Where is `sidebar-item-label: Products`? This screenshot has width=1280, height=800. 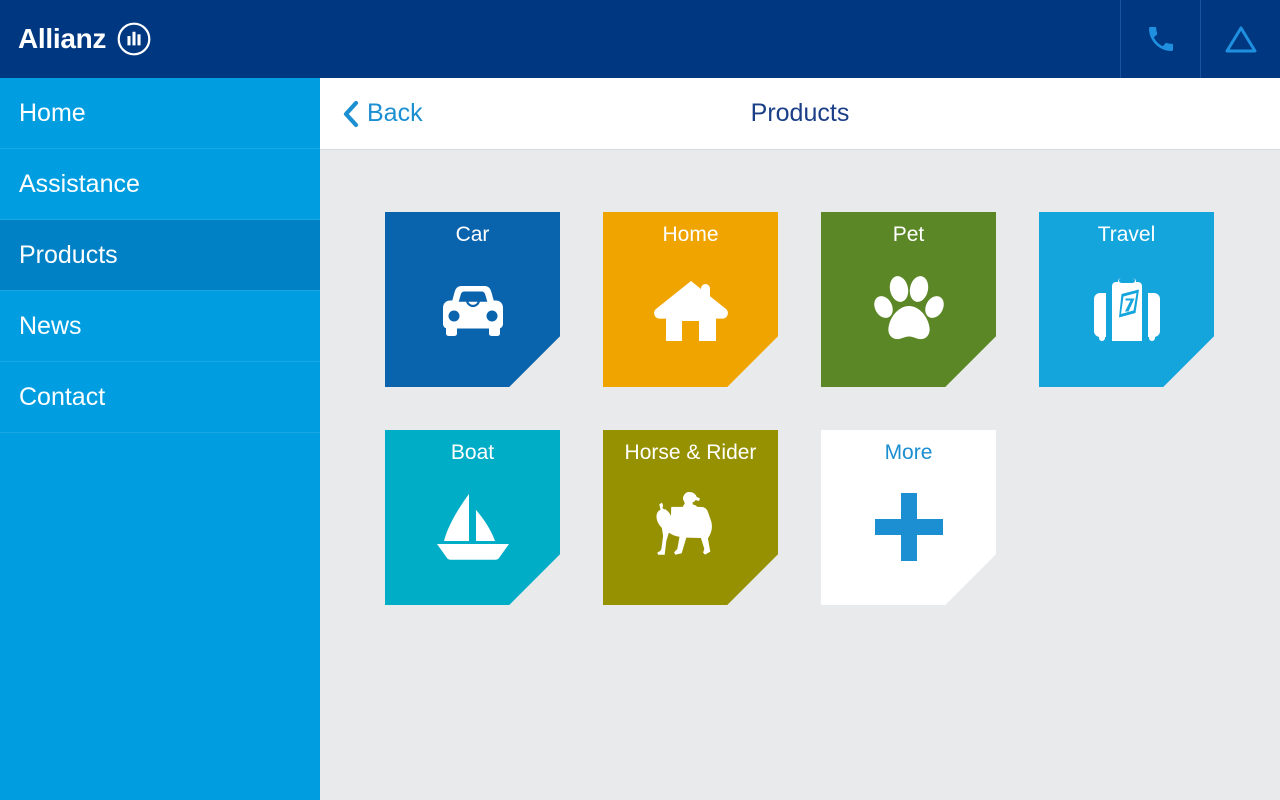 sidebar-item-label: Products is located at coordinates (68, 254).